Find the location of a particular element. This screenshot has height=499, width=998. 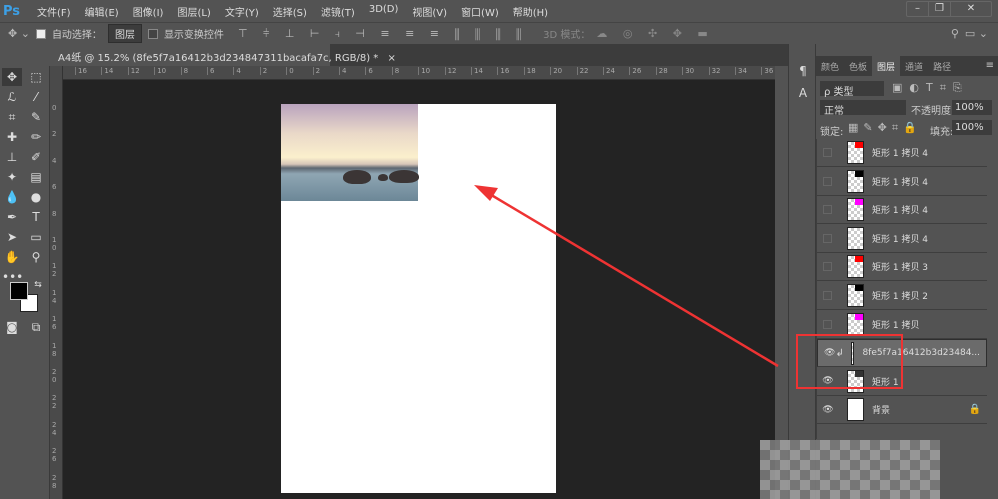

blend-mode-dropdown: 正常 is located at coordinates (863, 108).